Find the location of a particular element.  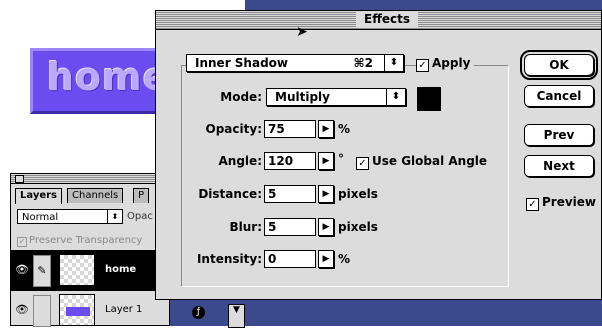

opacity-label: Opac is located at coordinates (140, 216).